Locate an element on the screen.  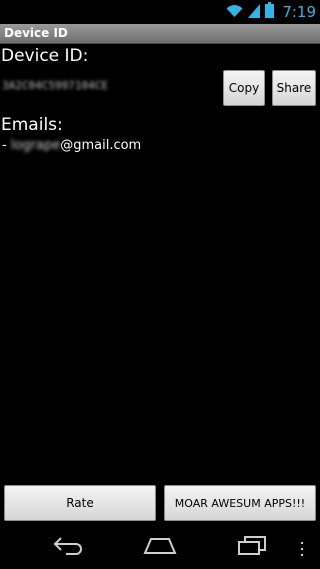
device-id-label: Device ID: is located at coordinates (45, 56).